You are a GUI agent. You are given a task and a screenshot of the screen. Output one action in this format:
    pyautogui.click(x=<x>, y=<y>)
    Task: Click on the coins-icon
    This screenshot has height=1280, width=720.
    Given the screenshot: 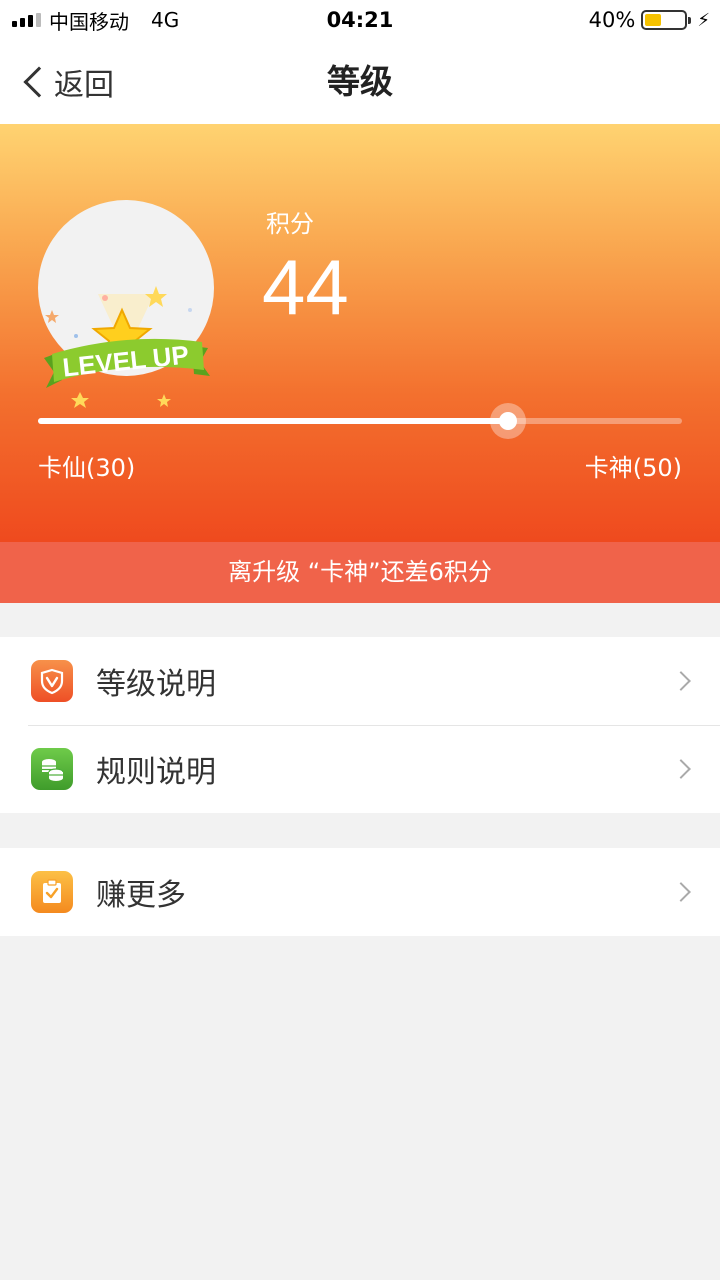 What is the action you would take?
    pyautogui.click(x=52, y=769)
    